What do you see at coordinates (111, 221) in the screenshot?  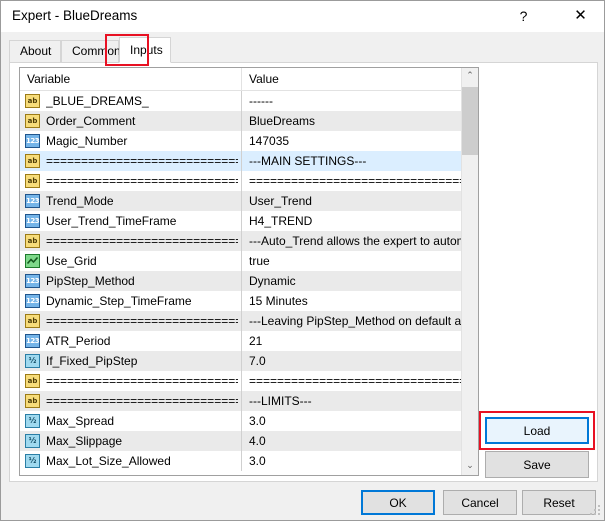 I see `variable-name: User_Trend_TimeFrame` at bounding box center [111, 221].